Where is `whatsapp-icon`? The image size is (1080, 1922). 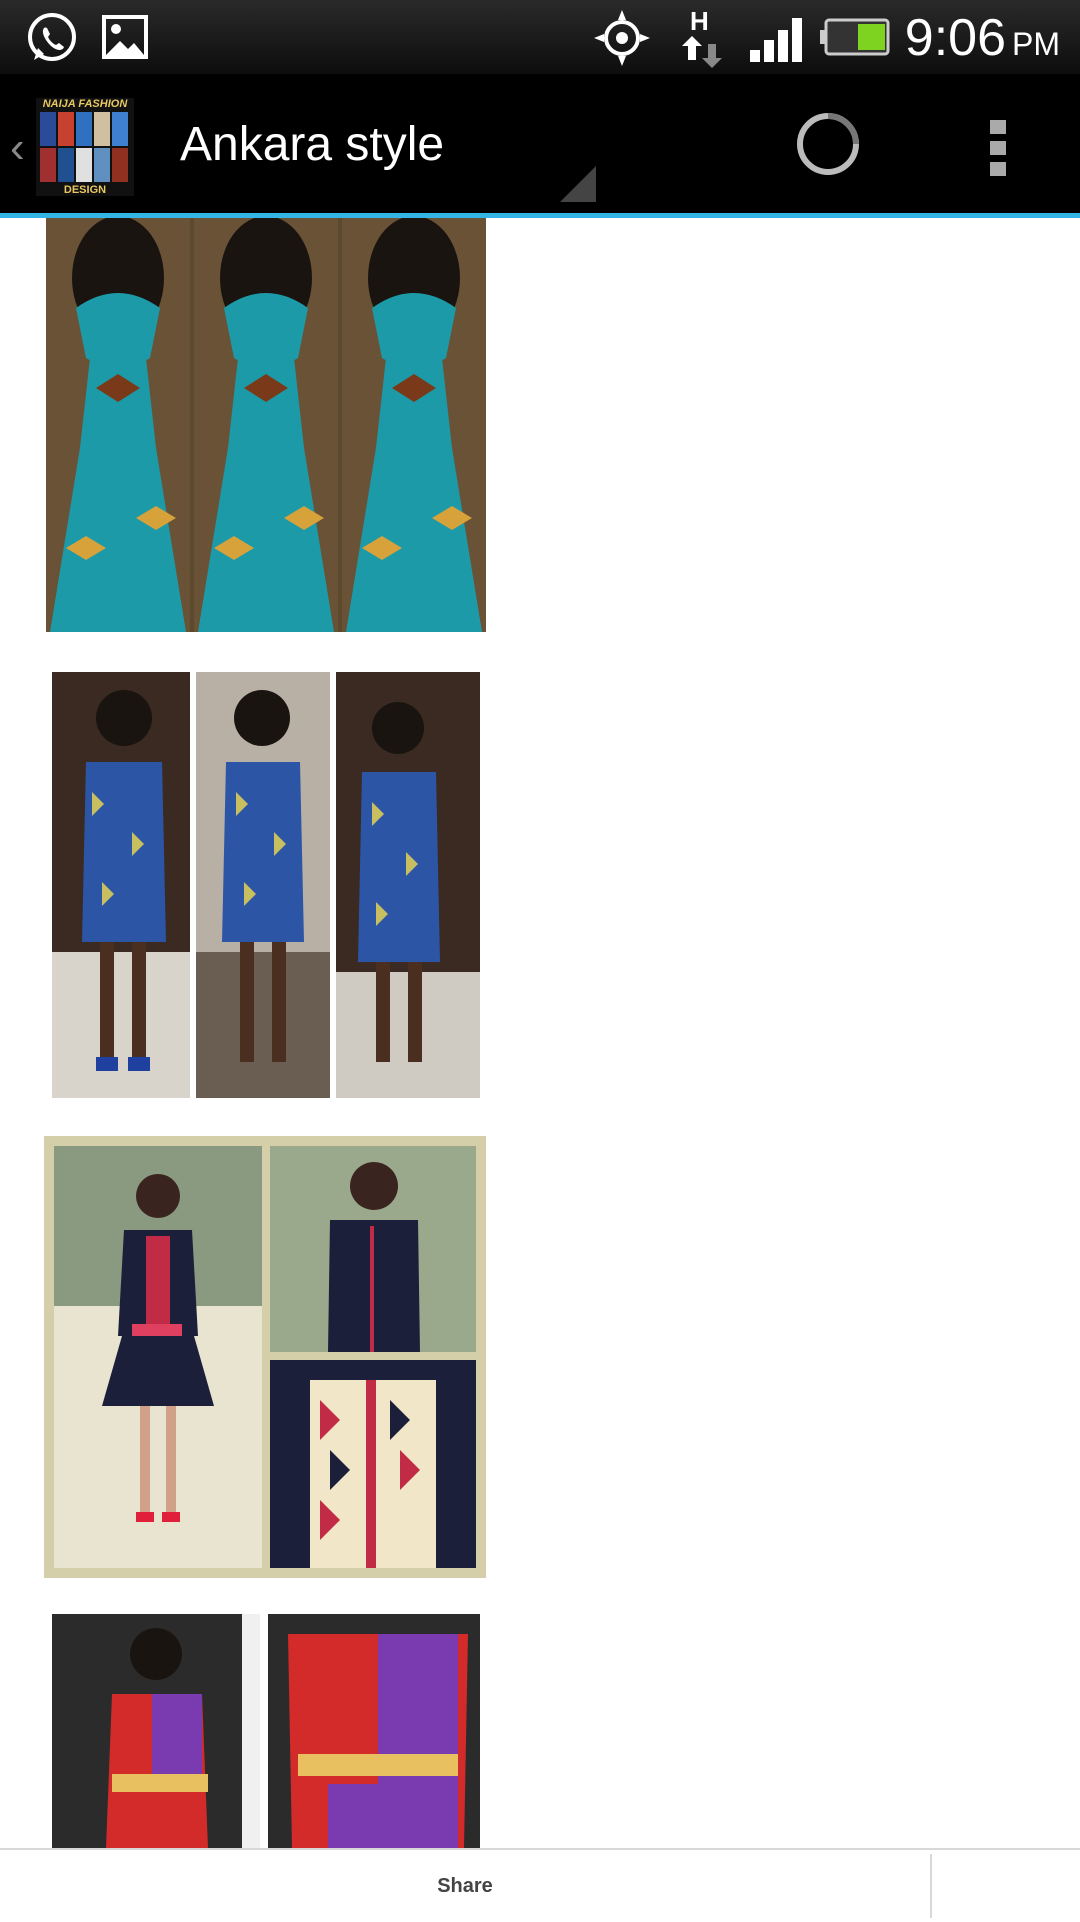
whatsapp-icon is located at coordinates (52, 37).